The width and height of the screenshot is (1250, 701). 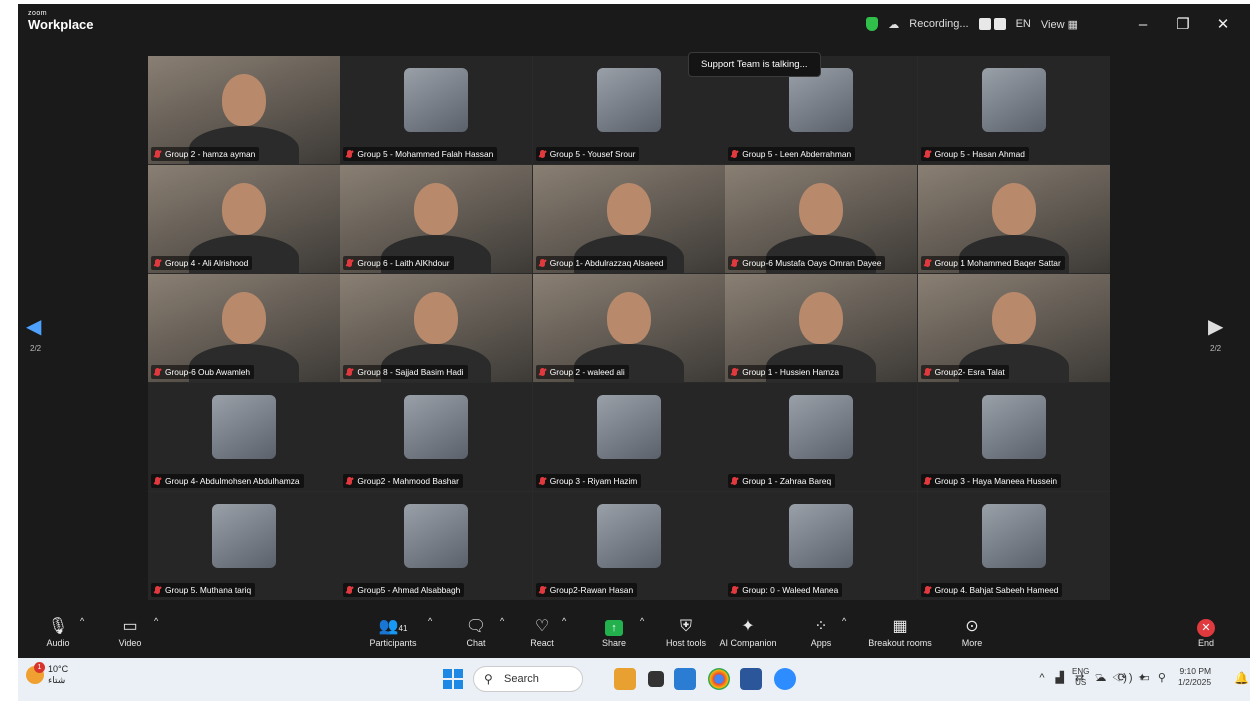 I want to click on participant-tile: Group2 - Mahmood Bashar, so click(x=436, y=437).